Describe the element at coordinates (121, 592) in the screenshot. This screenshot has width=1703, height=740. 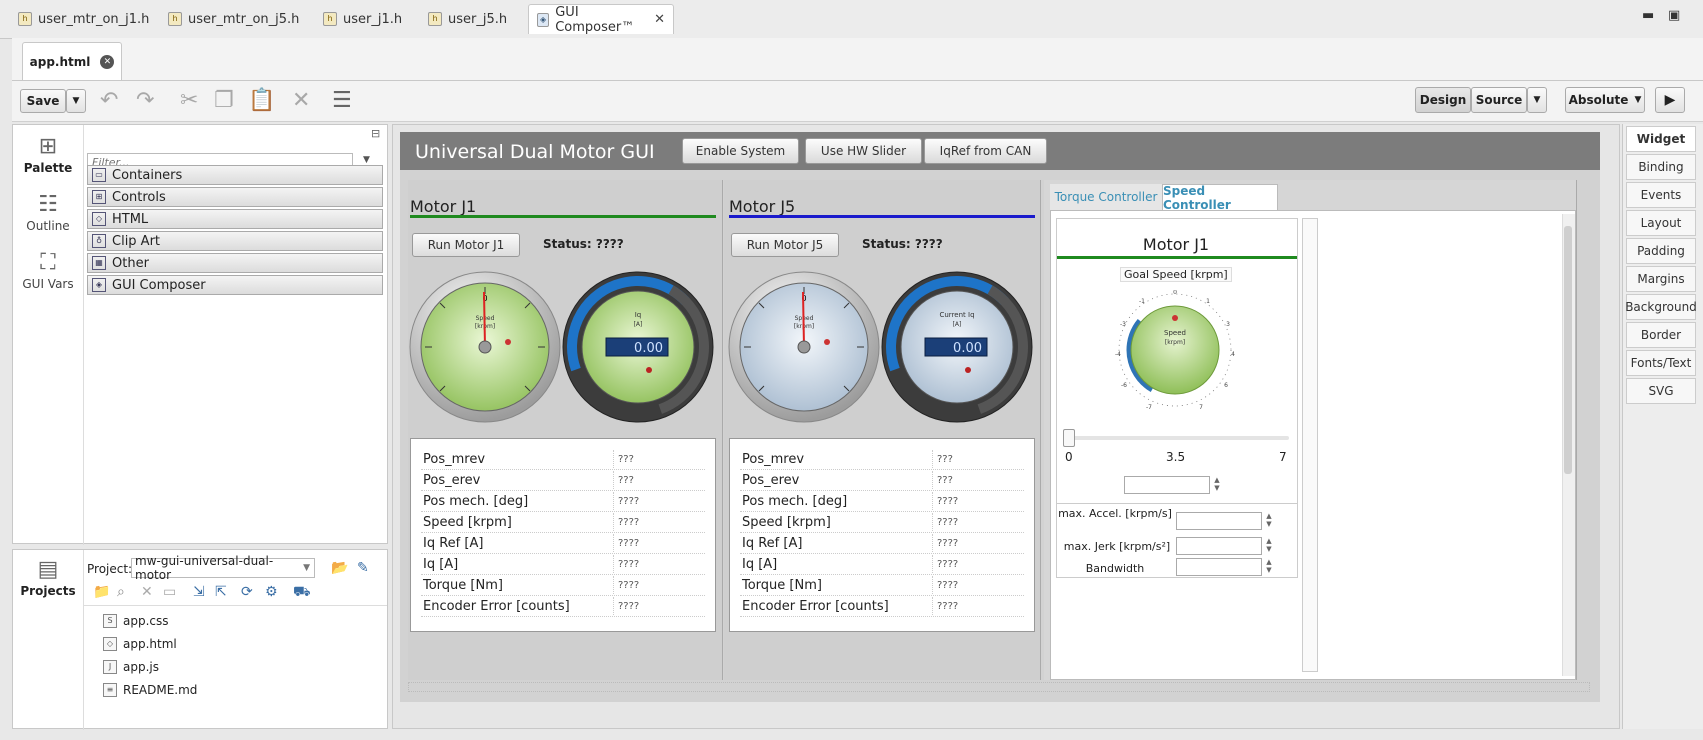
I see `search-files-icon: ⌕` at that location.